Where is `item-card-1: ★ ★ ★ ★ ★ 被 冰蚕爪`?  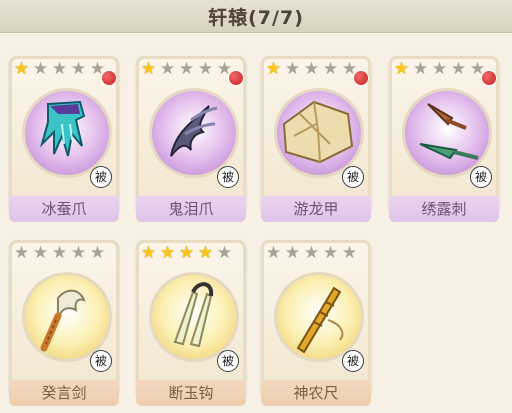
item-card-1: ★ ★ ★ ★ ★ 被 冰蚕爪 is located at coordinates (61, 134).